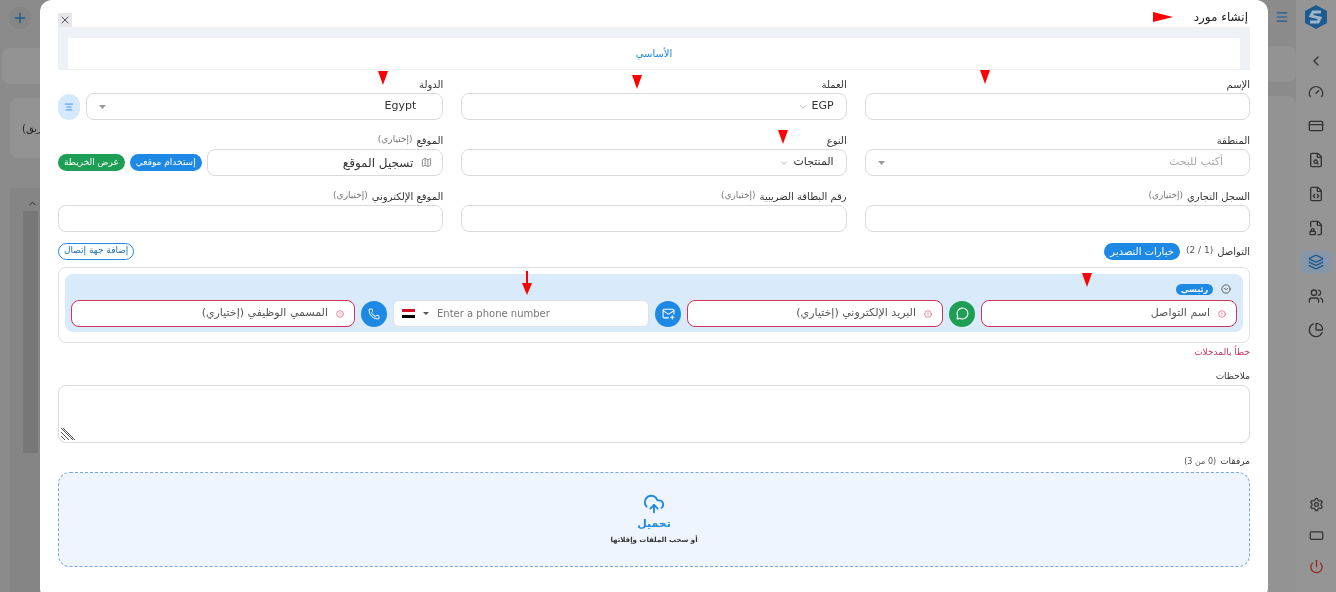 Image resolution: width=1336 pixels, height=592 pixels. What do you see at coordinates (165, 162) in the screenshot?
I see `location-button: إستخدام موقعي` at bounding box center [165, 162].